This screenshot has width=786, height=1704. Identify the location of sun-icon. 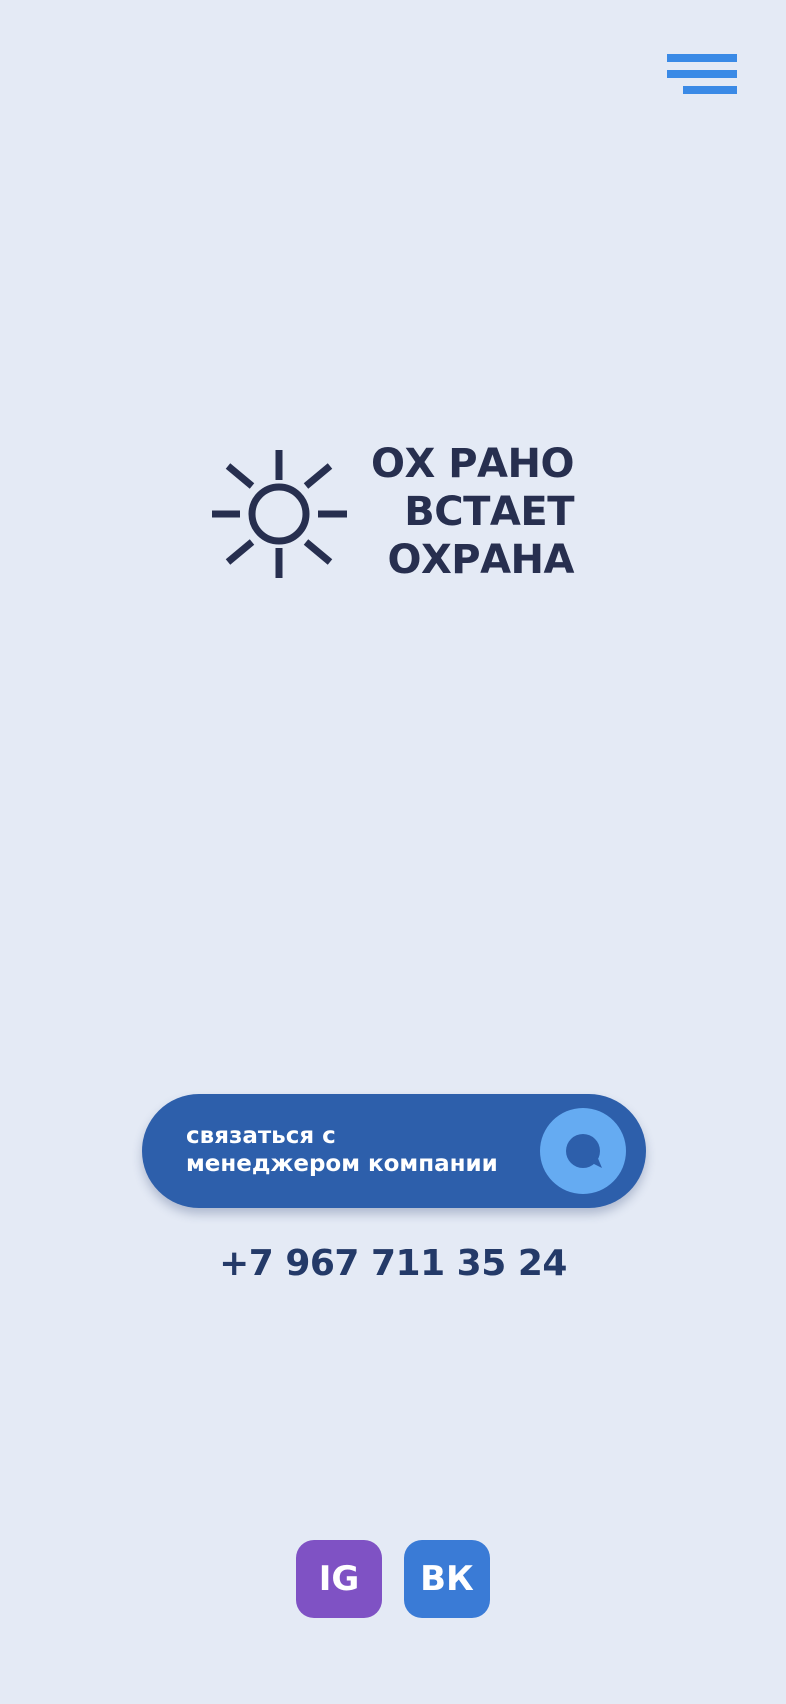
(279, 514).